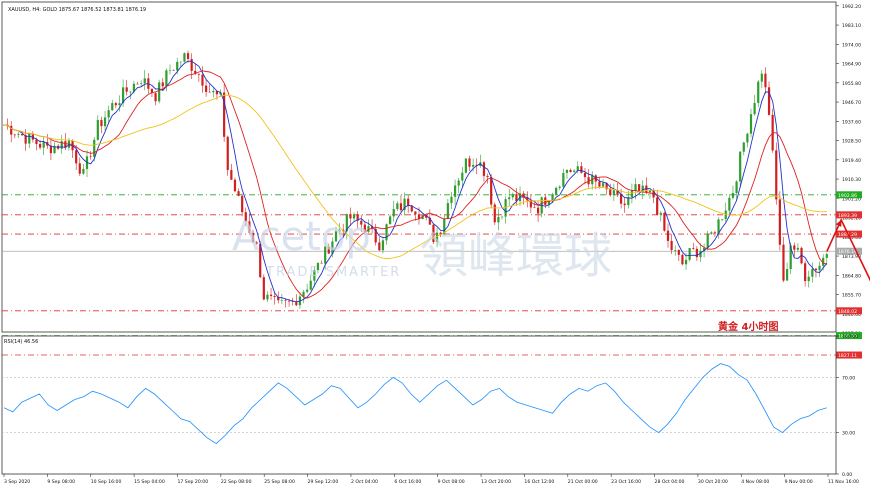  I want to click on y-tick-label: 1919.40, so click(851, 161).